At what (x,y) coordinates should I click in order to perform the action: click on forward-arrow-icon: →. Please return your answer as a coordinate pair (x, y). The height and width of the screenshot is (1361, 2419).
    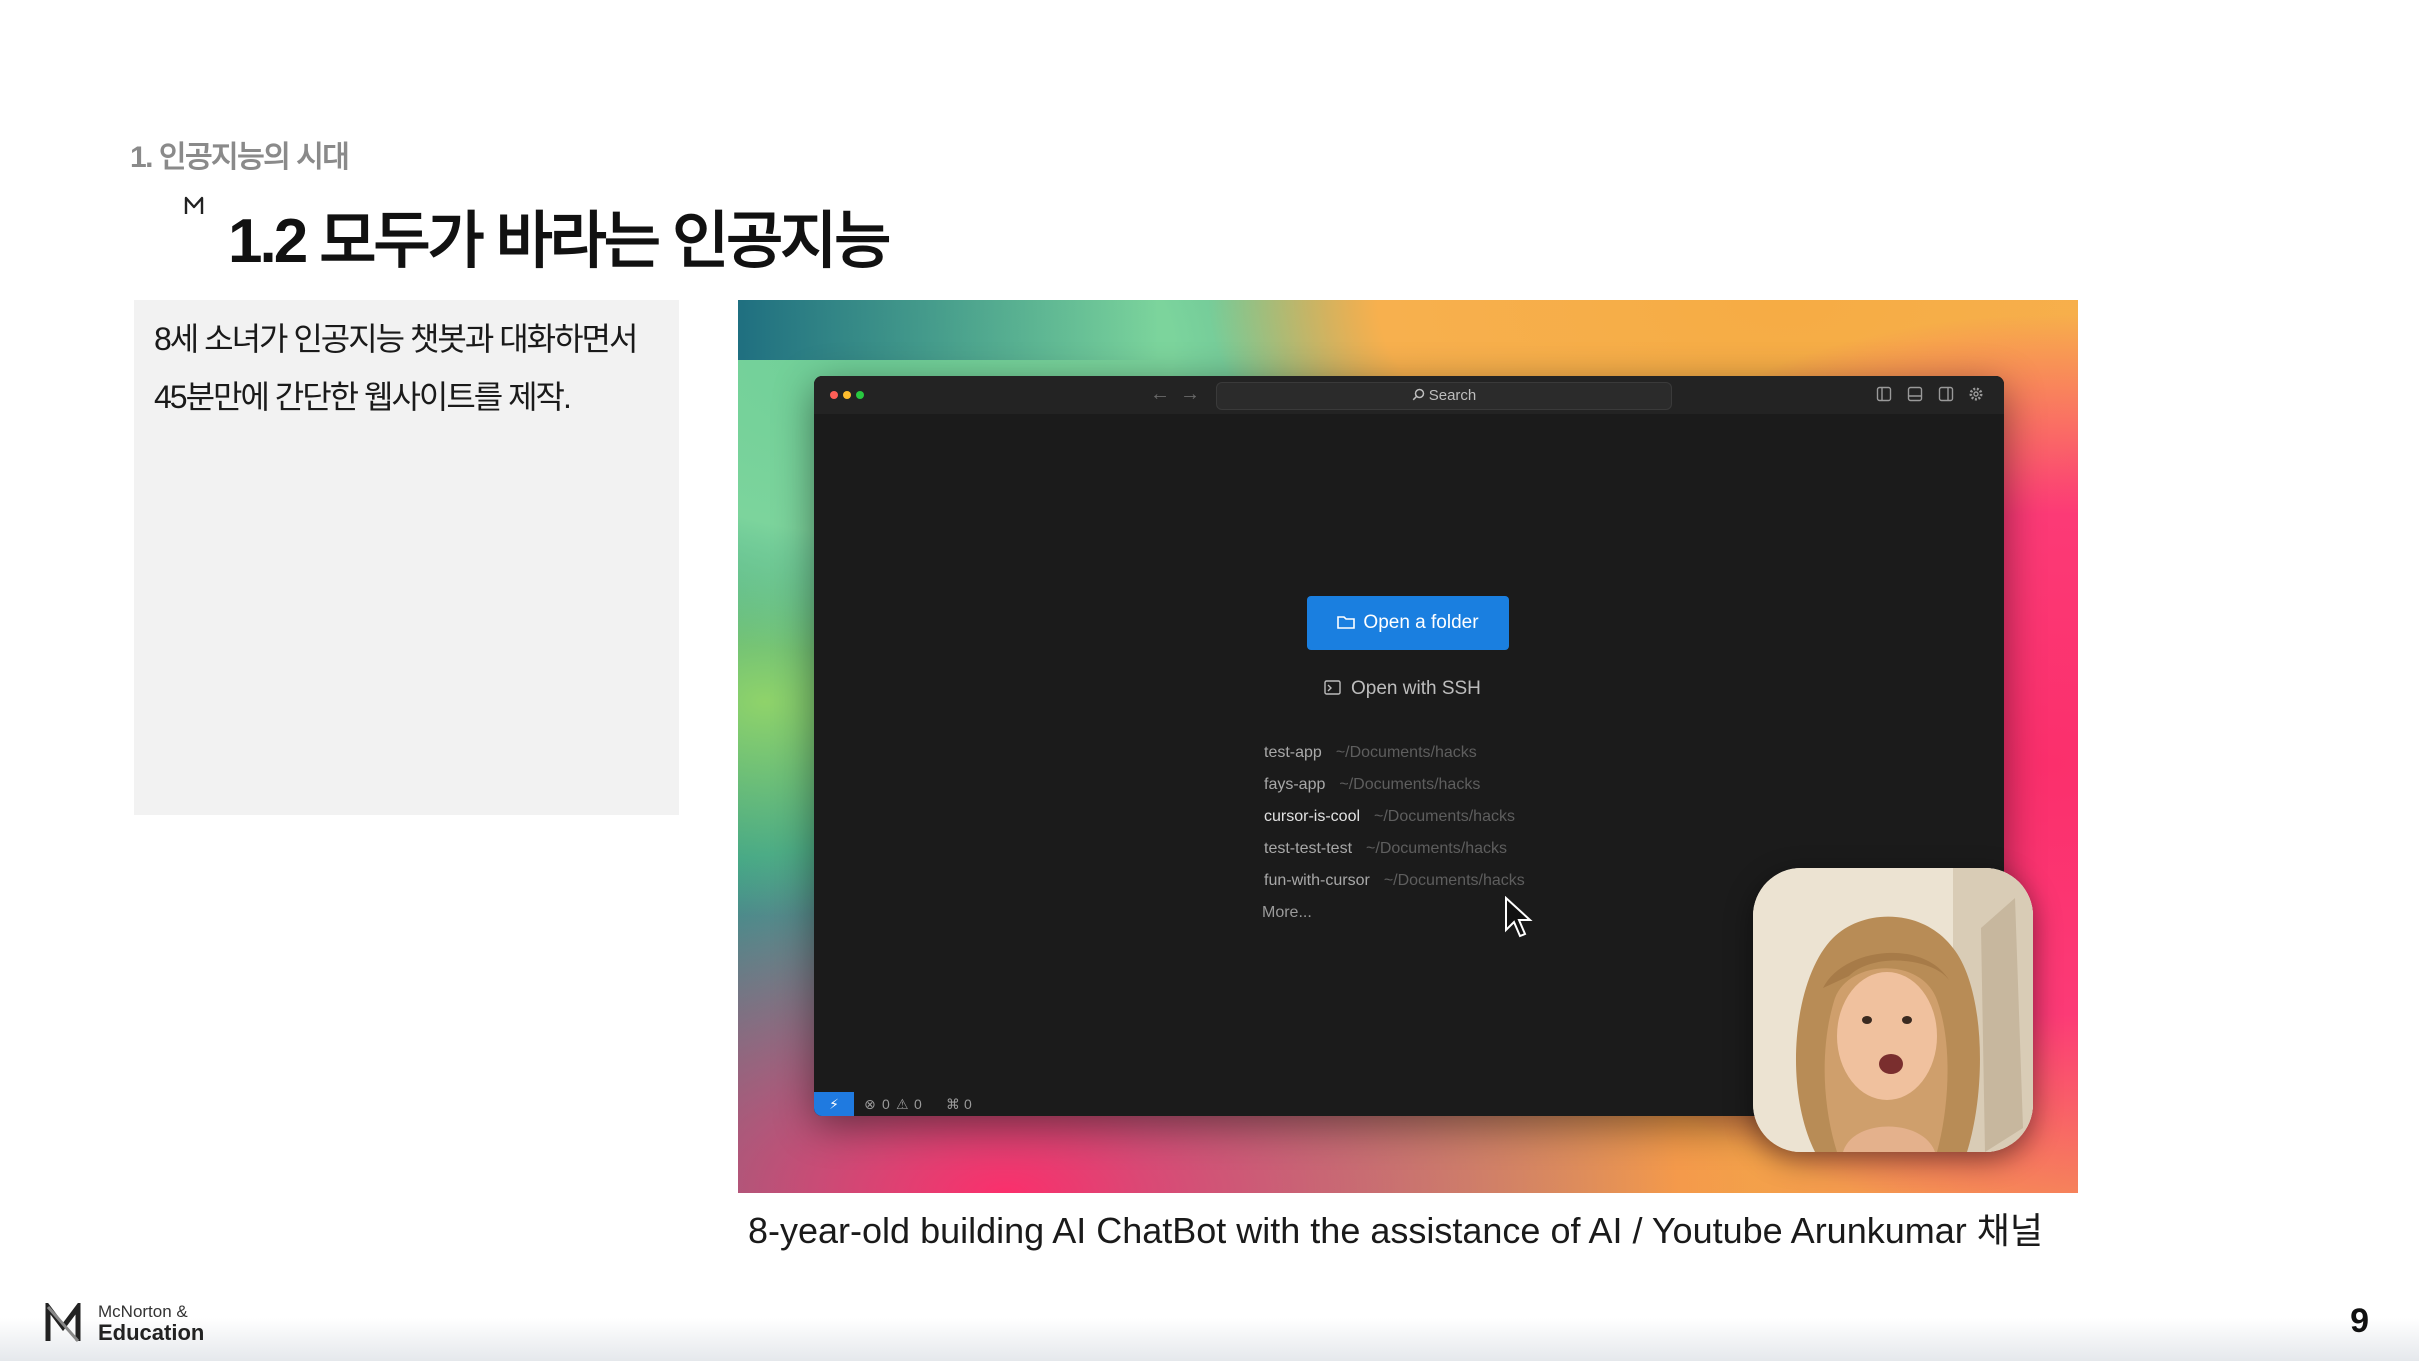
    Looking at the image, I should click on (1190, 394).